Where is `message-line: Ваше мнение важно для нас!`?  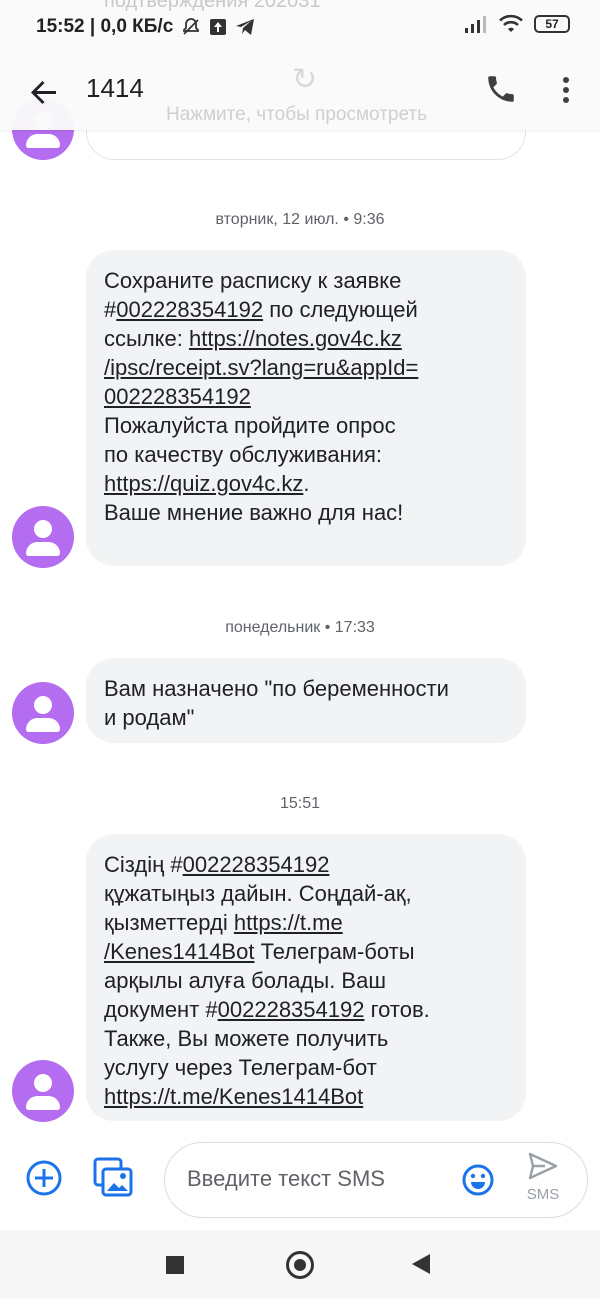 message-line: Ваше мнение важно для нас! is located at coordinates (306, 512).